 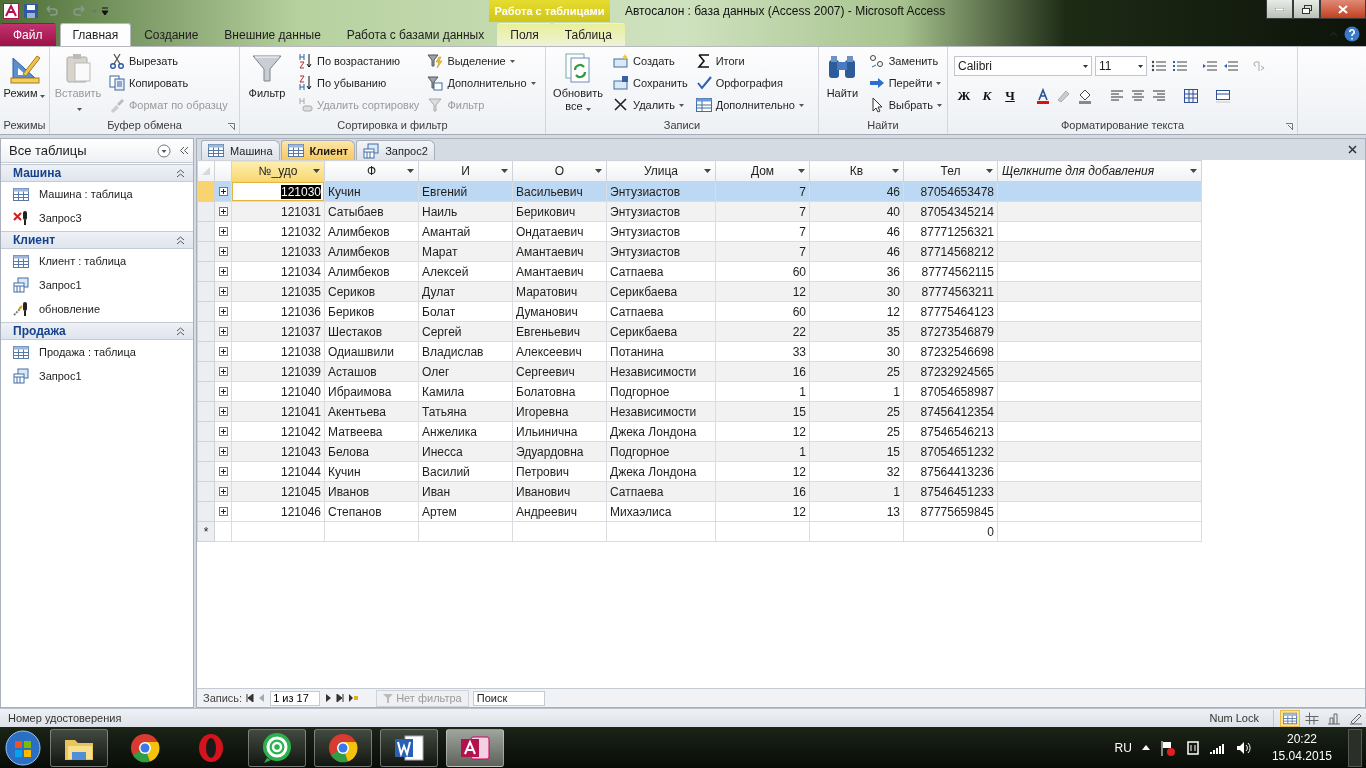 I want to click on ribbon-button: Копировать, so click(x=168, y=83).